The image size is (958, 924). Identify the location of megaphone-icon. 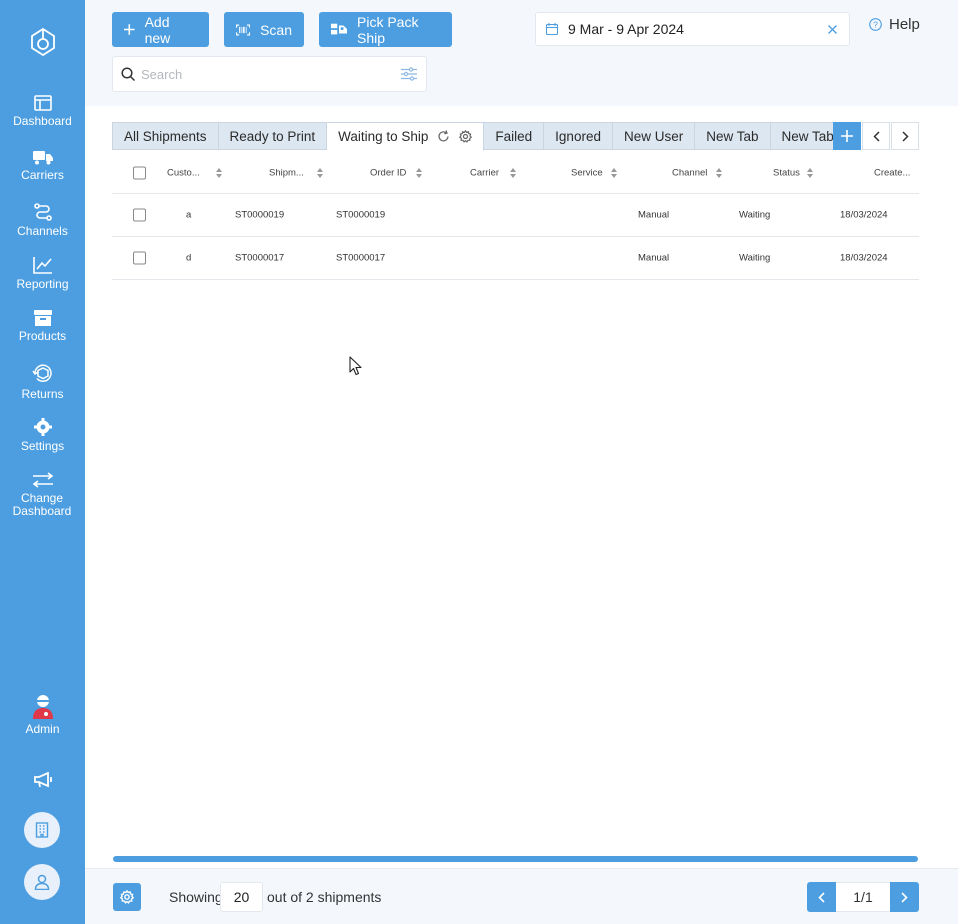
(42, 780).